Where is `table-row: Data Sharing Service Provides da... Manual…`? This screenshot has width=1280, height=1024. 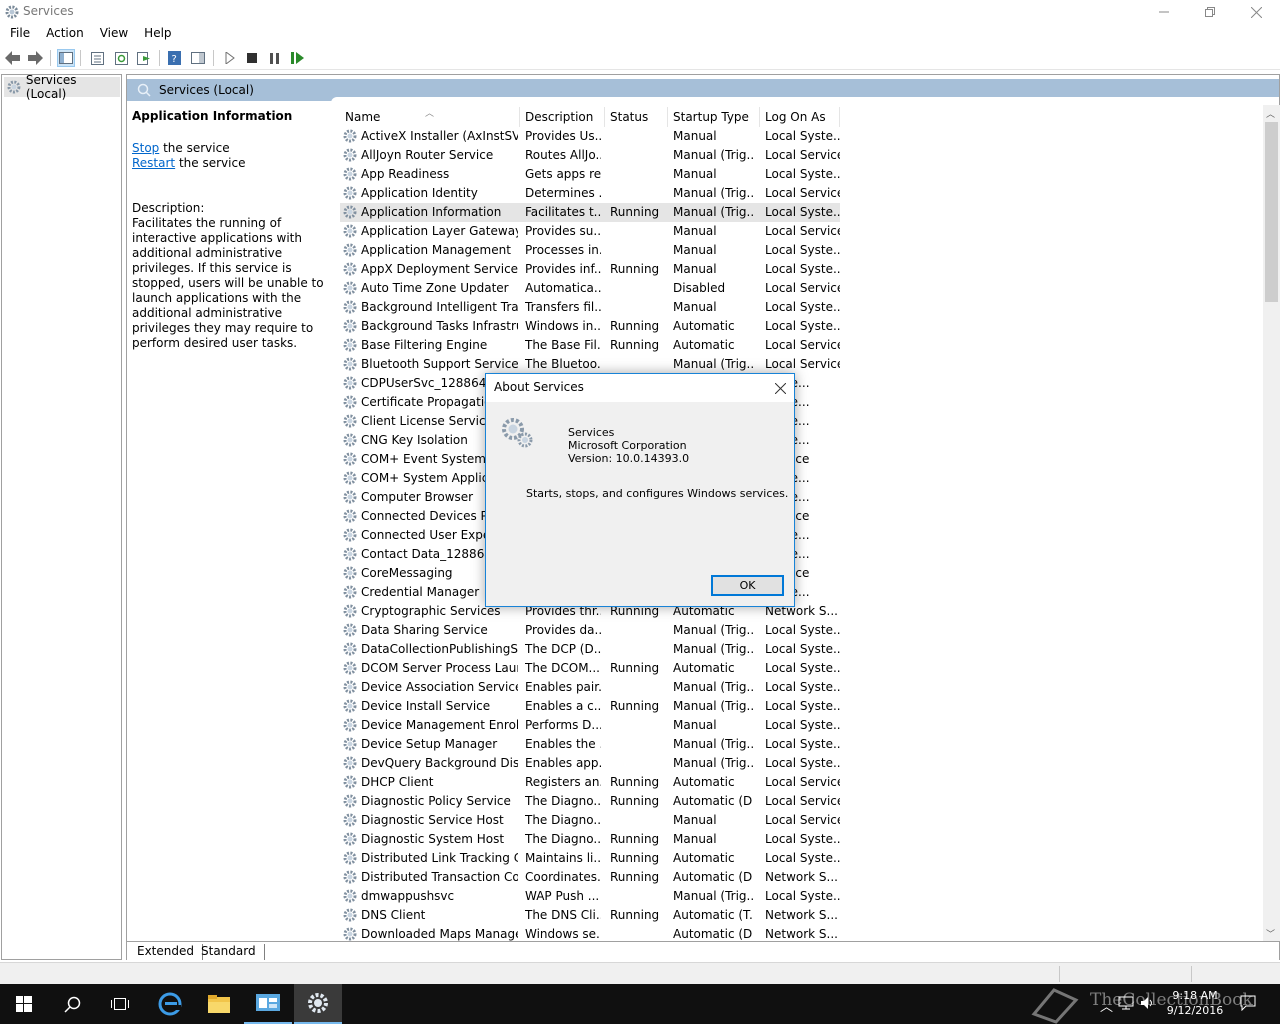
table-row: Data Sharing Service Provides da... Manual… is located at coordinates (590, 630).